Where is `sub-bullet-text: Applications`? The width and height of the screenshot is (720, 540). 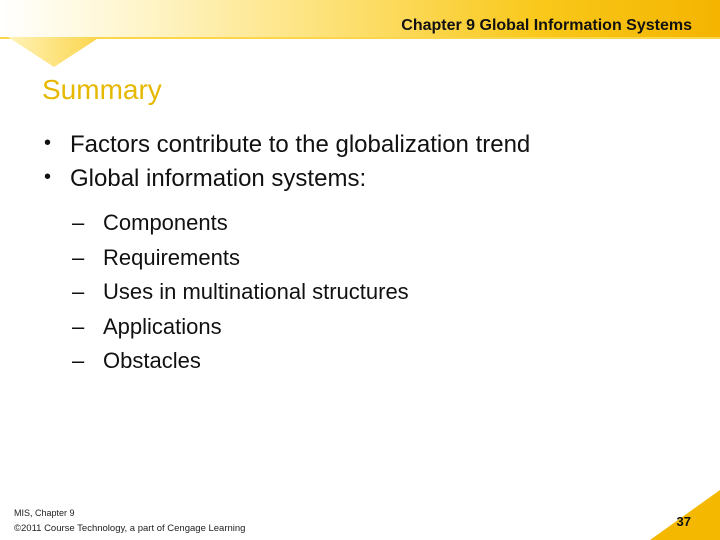 sub-bullet-text: Applications is located at coordinates (162, 326).